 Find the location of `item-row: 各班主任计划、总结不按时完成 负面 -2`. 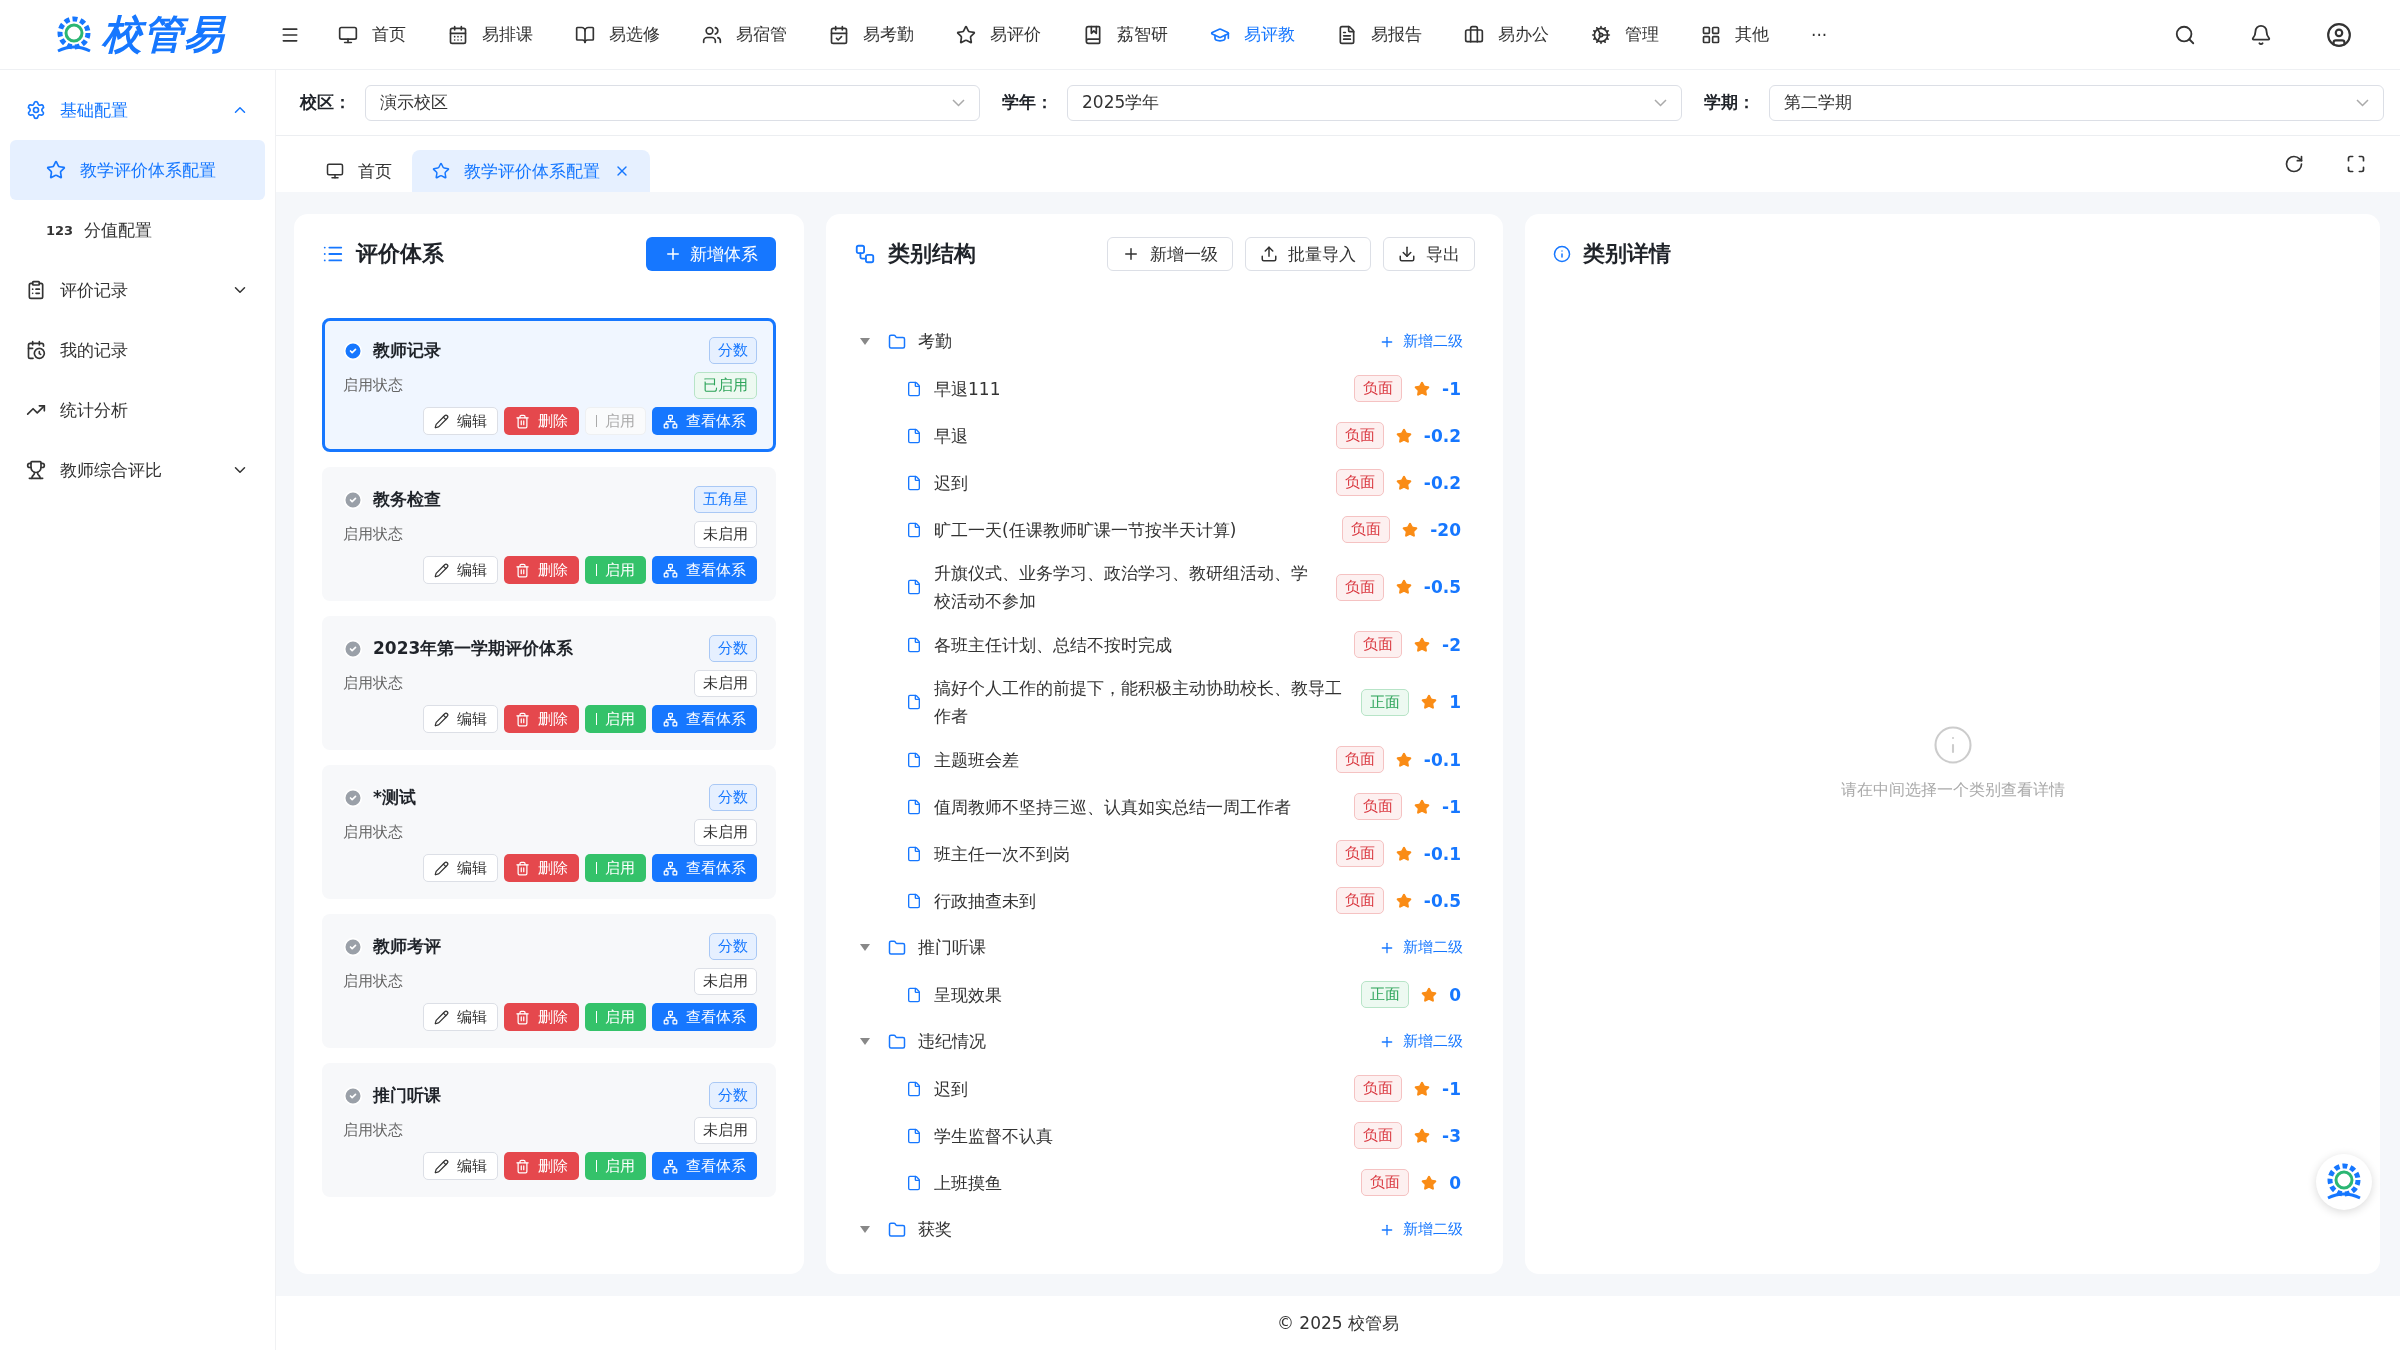

item-row: 各班主任计划、总结不按时完成 负面 -2 is located at coordinates (1164, 644).